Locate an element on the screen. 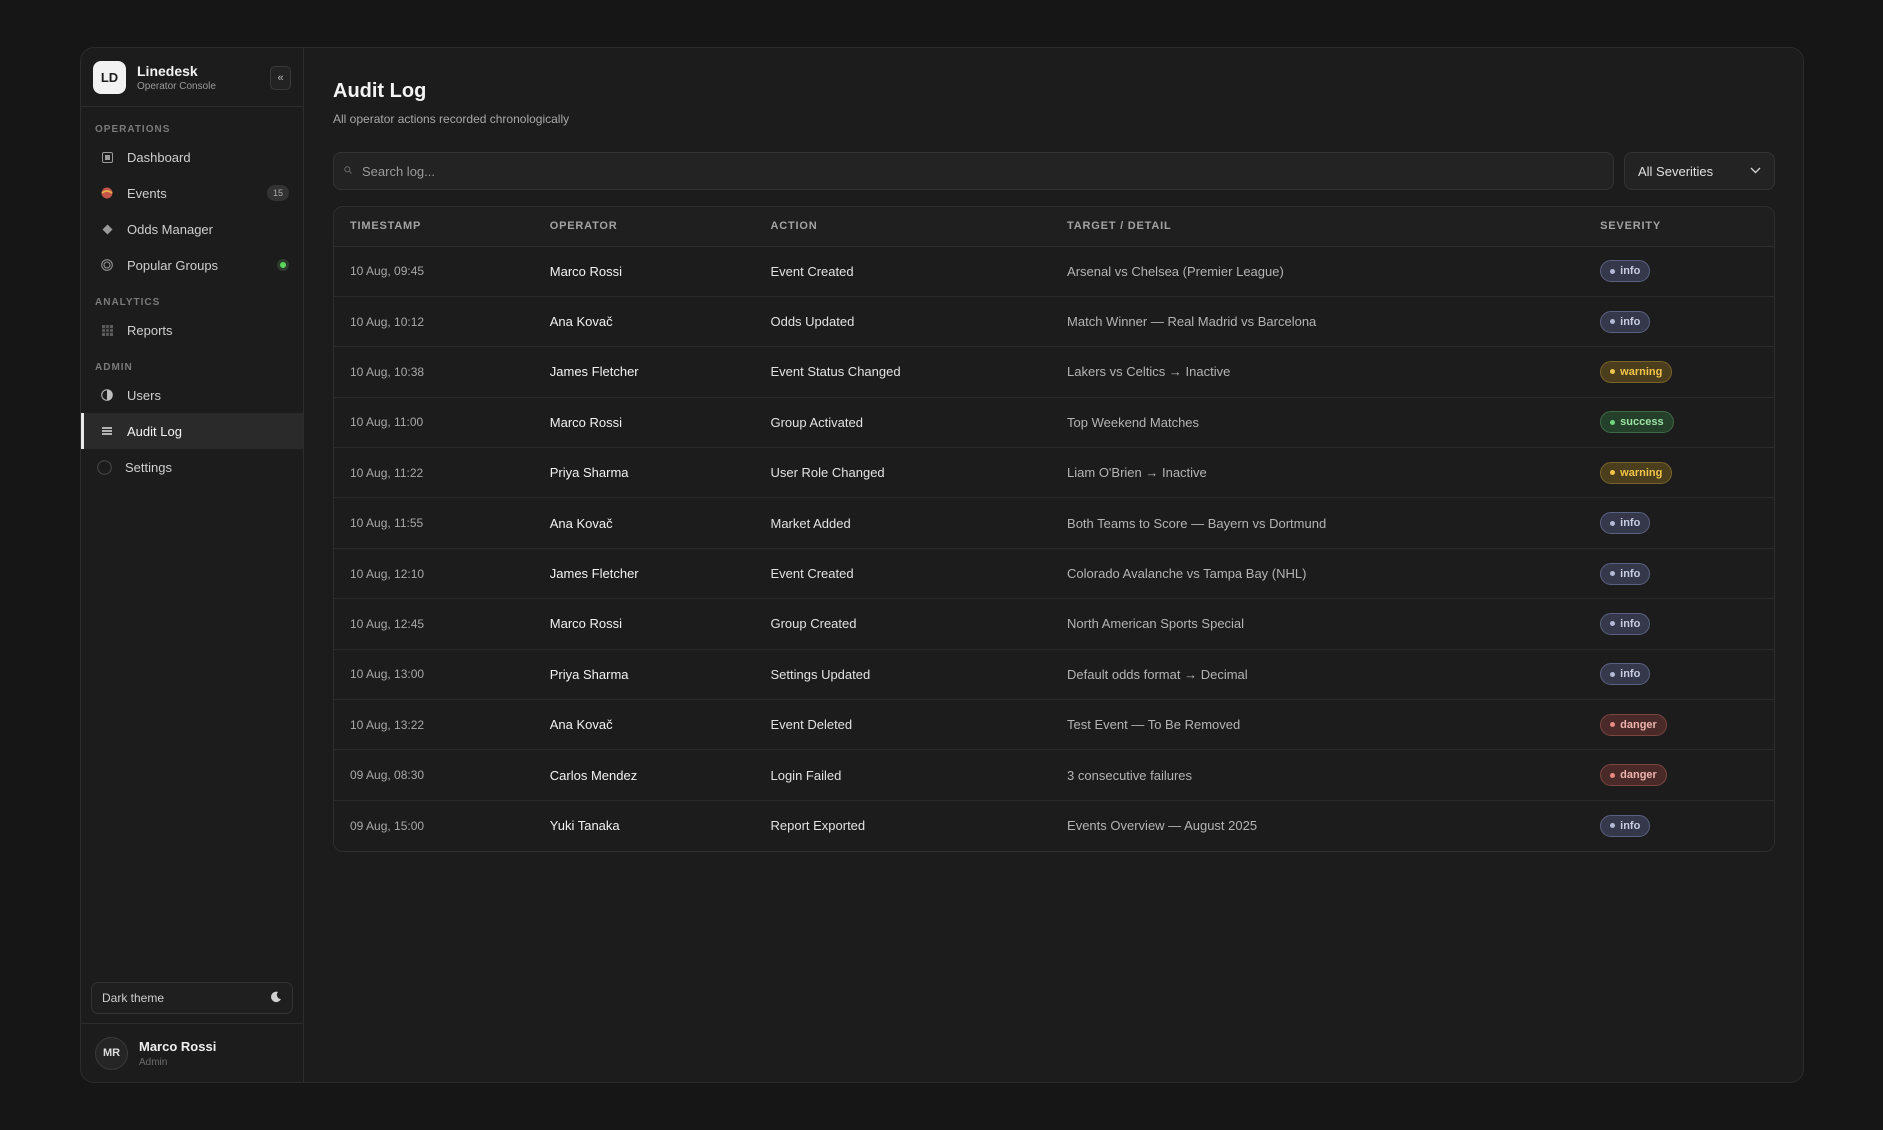 The width and height of the screenshot is (1883, 1130). action-cell: Event Created is located at coordinates (812, 271).